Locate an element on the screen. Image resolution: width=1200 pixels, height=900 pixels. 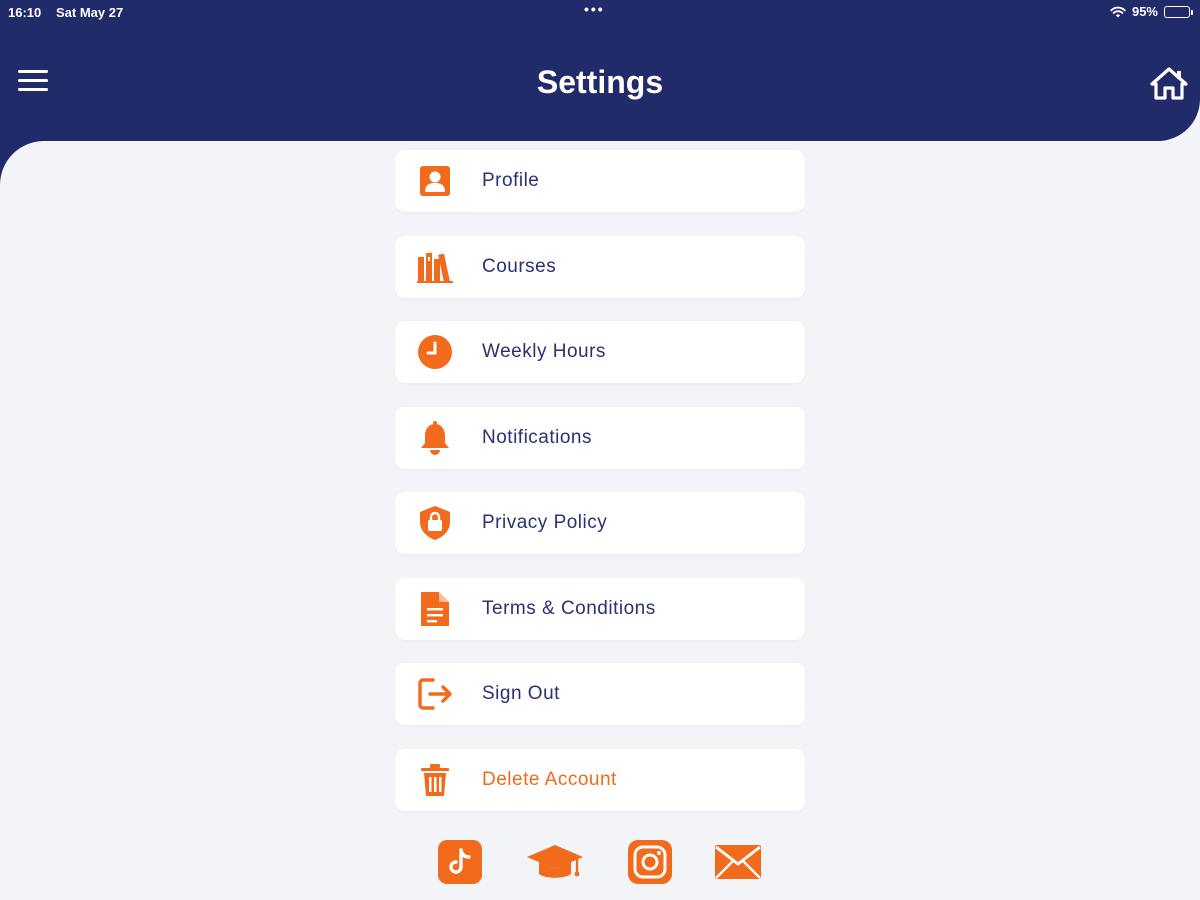
clock-icon is located at coordinates (435, 352).